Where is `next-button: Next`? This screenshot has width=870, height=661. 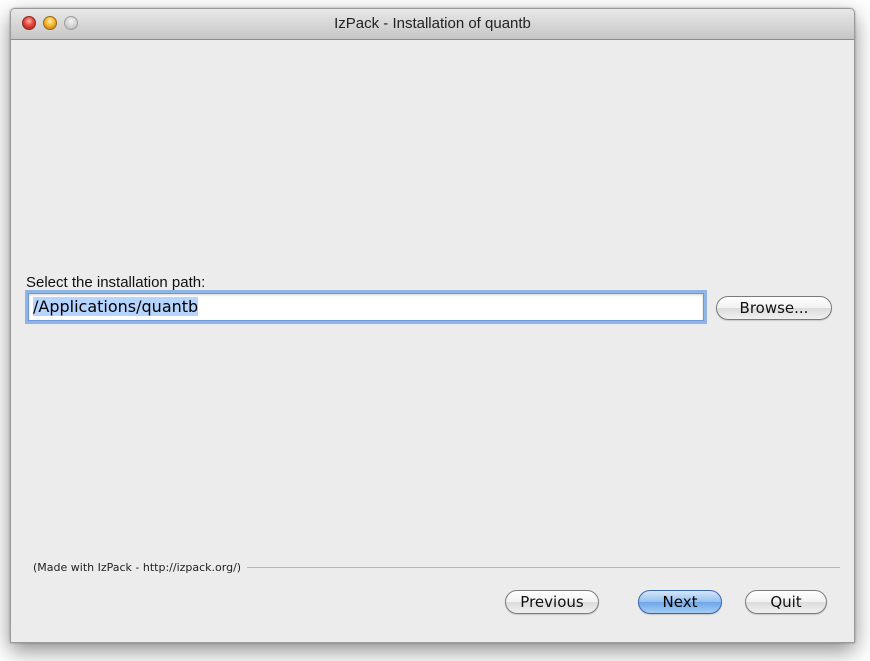 next-button: Next is located at coordinates (680, 602).